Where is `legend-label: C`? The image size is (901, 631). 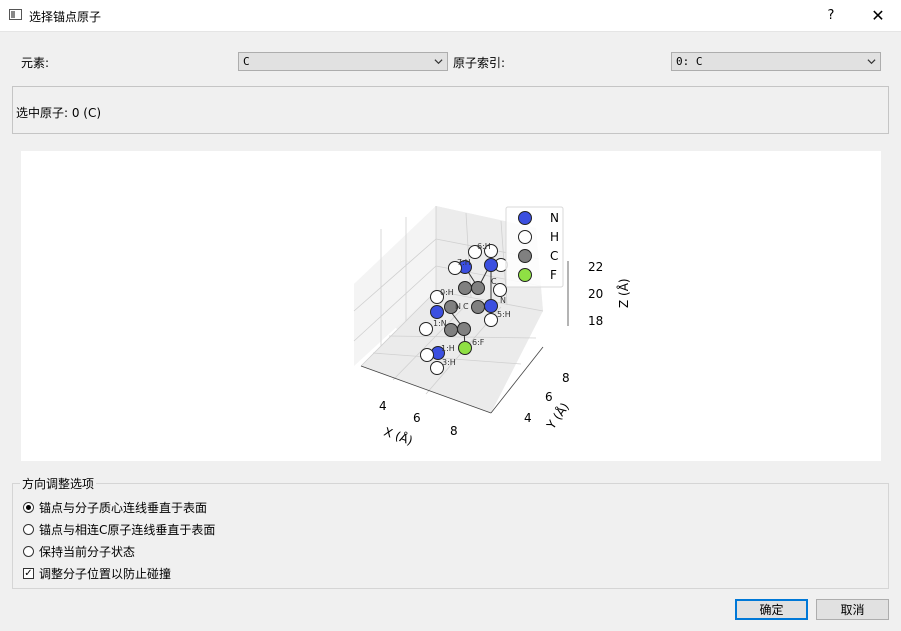 legend-label: C is located at coordinates (554, 256).